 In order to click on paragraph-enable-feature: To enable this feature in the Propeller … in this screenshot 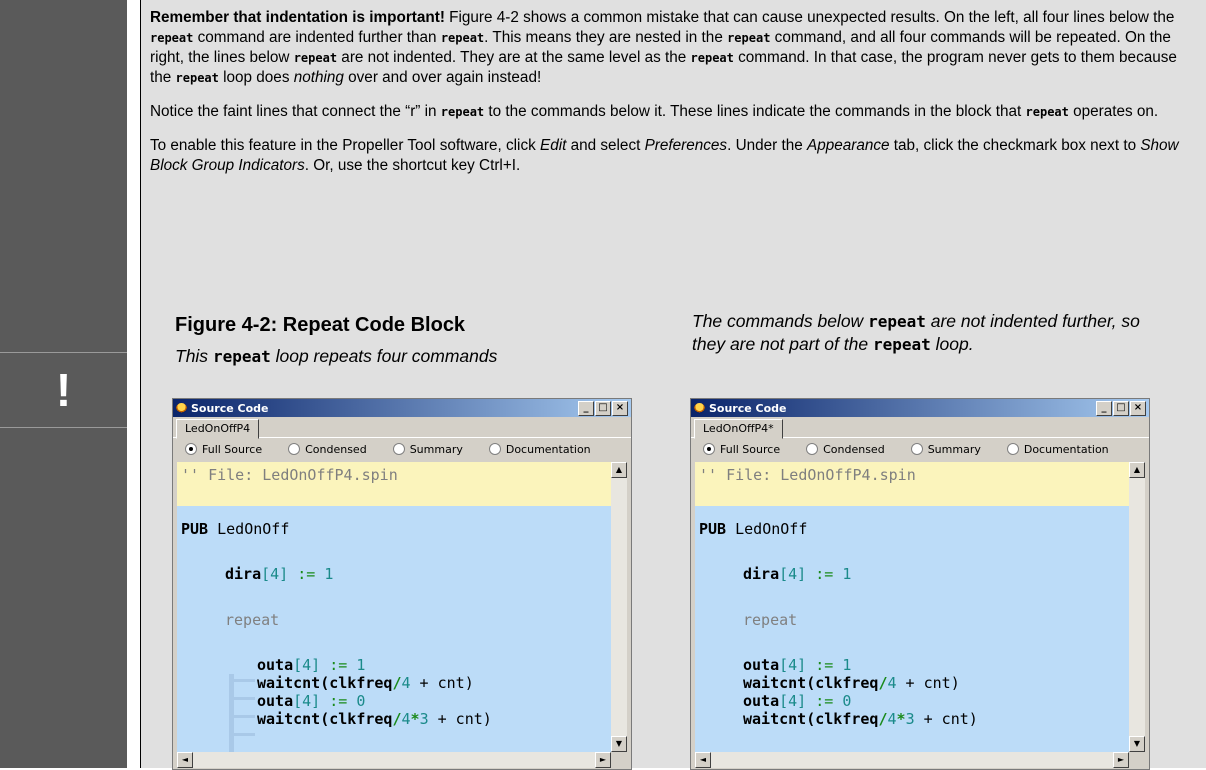, I will do `click(664, 155)`.